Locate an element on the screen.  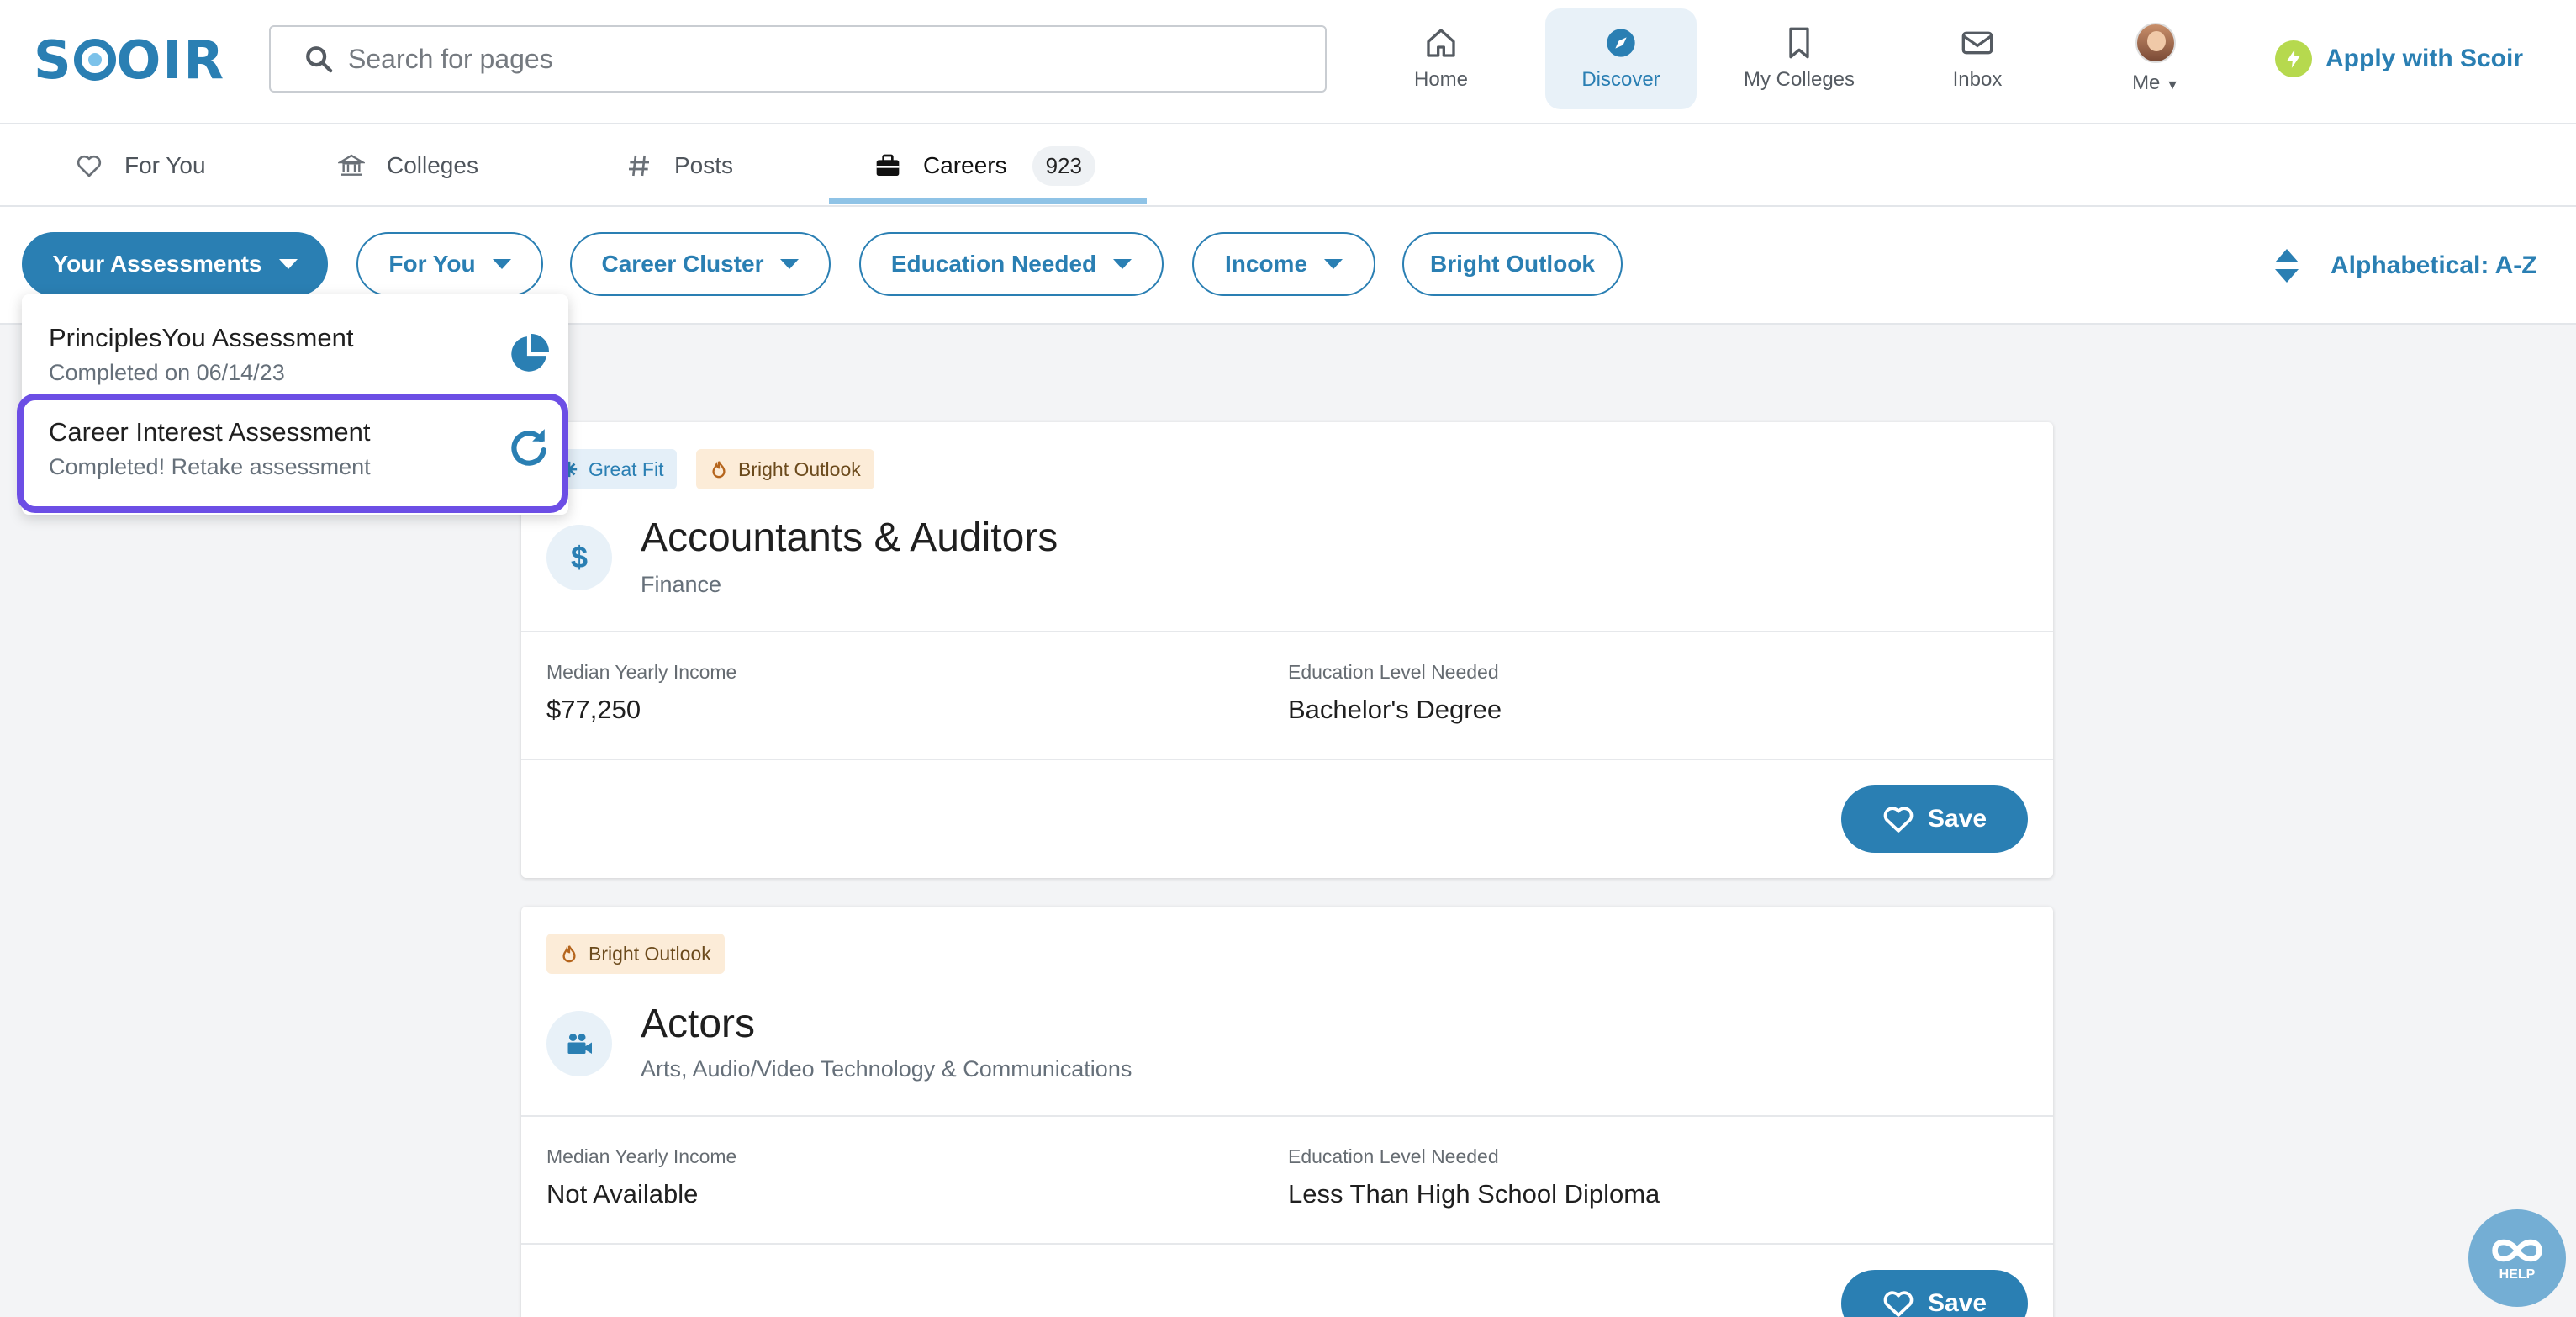
filter-education-needed: Education Needed is located at coordinates (1012, 264).